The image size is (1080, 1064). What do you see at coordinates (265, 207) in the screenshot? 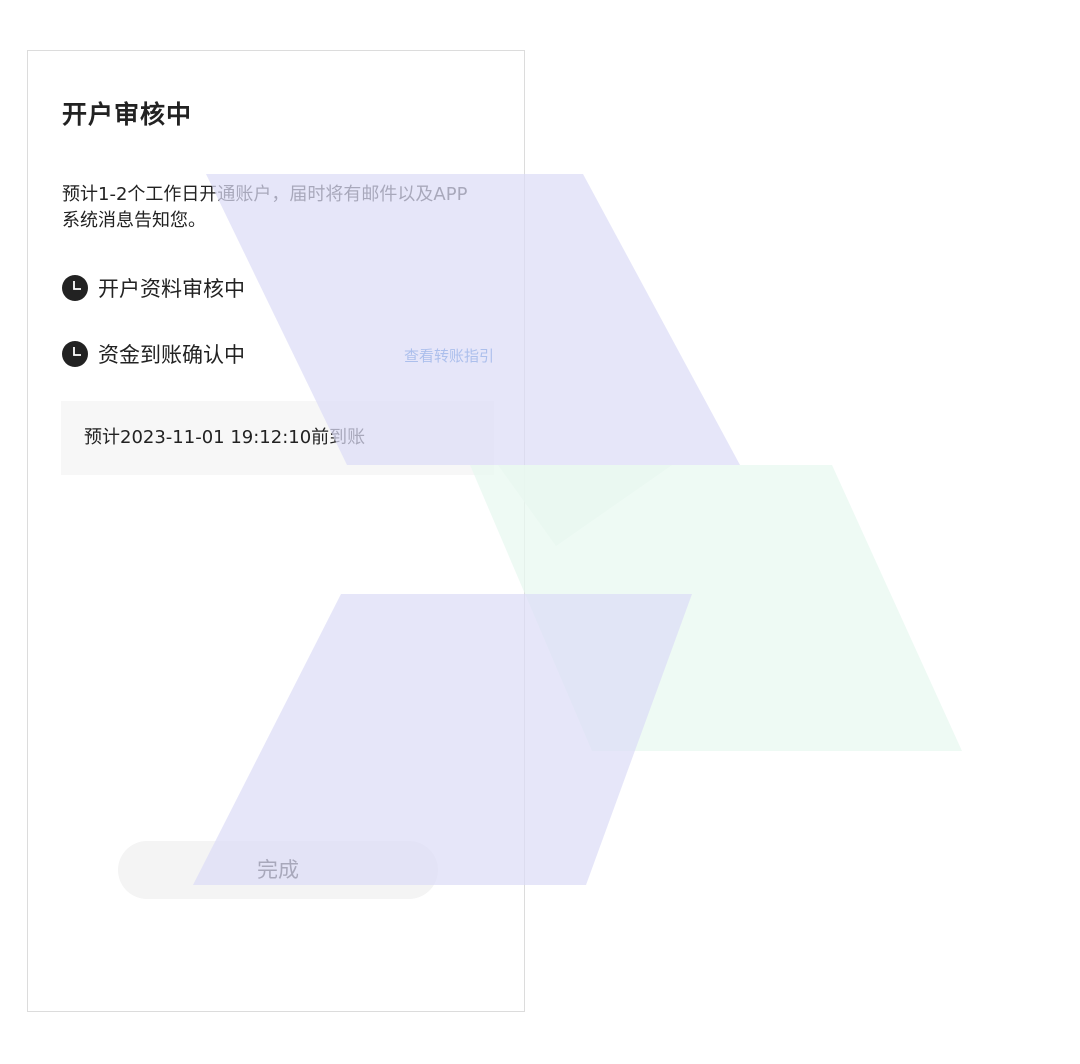
I see `status-description: 预计1-2个工作日开通账户，届时将有邮件以及APP系统消息告知您。` at bounding box center [265, 207].